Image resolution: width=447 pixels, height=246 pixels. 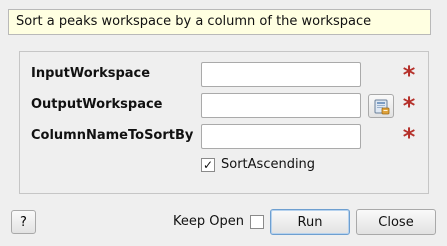 What do you see at coordinates (257, 222) in the screenshot?
I see `keep-open-checkbox` at bounding box center [257, 222].